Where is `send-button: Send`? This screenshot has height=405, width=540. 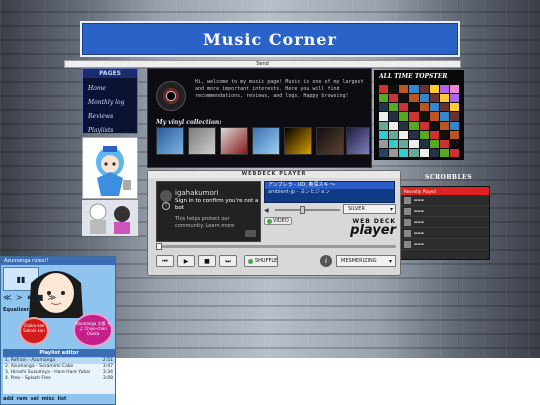
send-button: Send is located at coordinates (262, 64).